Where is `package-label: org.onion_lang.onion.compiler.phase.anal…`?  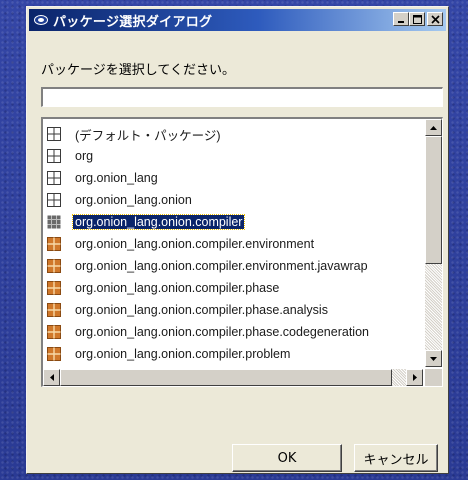
package-label: org.onion_lang.onion.compiler.phase.anal… is located at coordinates (201, 310).